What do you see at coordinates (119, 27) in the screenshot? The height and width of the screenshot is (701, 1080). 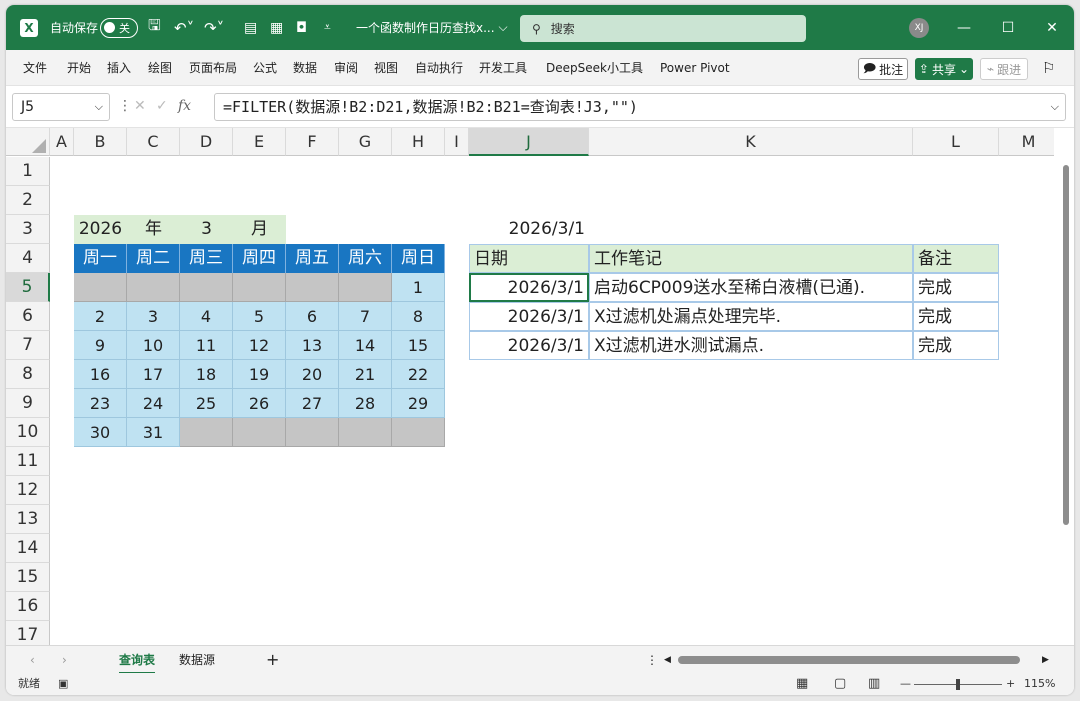 I see `autosave-toggle: 关` at bounding box center [119, 27].